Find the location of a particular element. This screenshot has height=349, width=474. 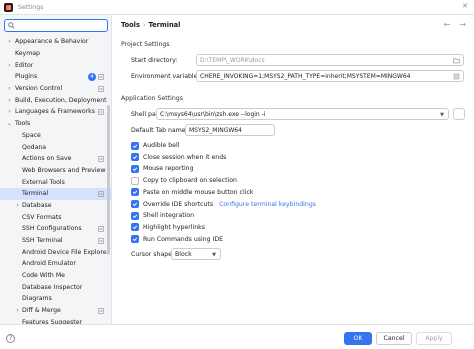

sidebar-item: Plugins 4 is located at coordinates (56, 77).